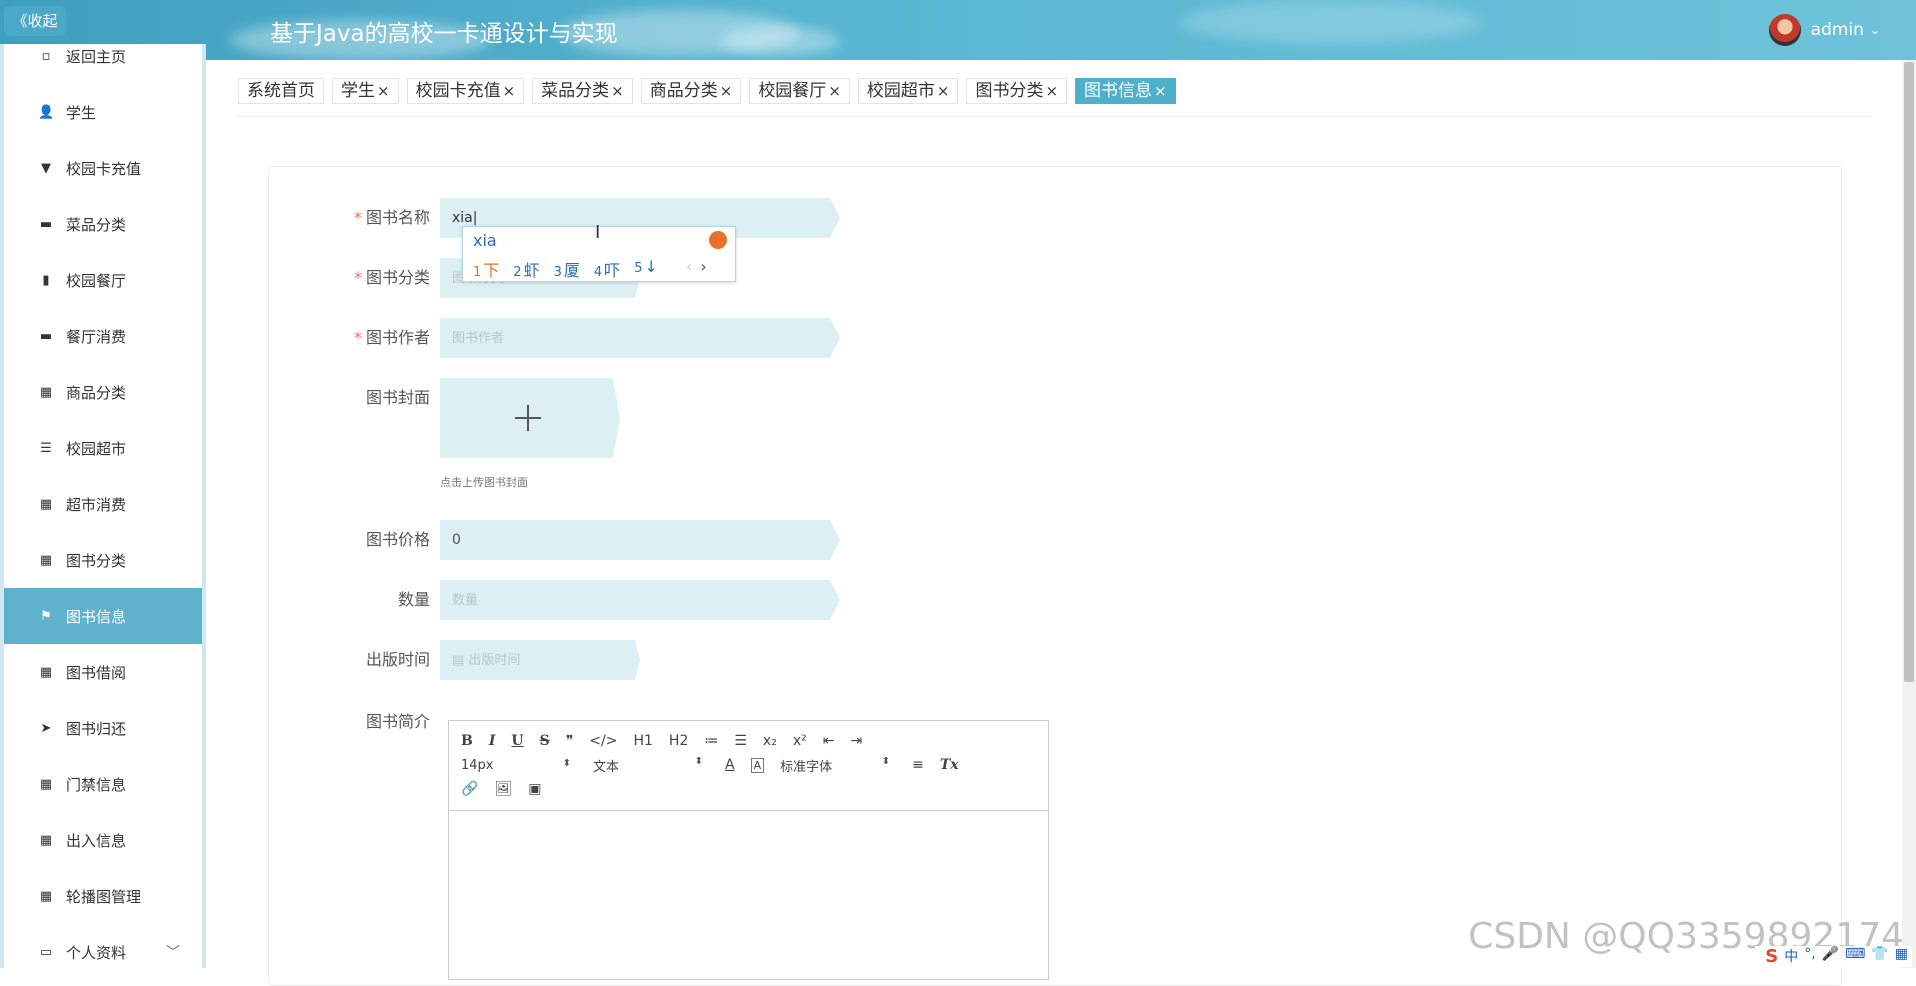  What do you see at coordinates (103, 224) in the screenshot?
I see `sidebar-item-3: ▬ 菜品分类` at bounding box center [103, 224].